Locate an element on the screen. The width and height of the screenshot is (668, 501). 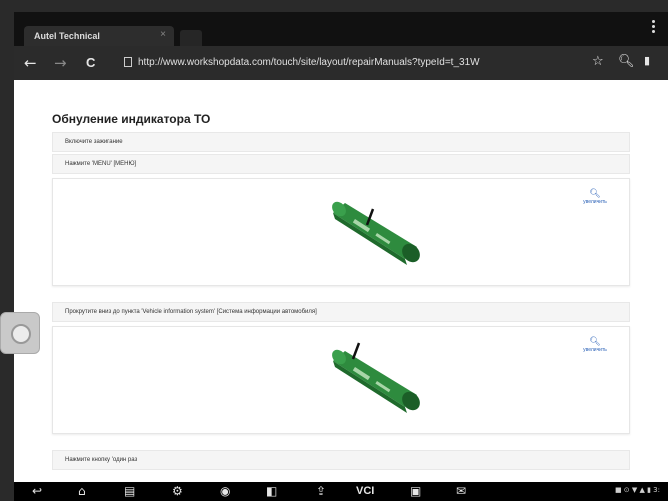
upload-icon: ⇪ is located at coordinates (321, 491).